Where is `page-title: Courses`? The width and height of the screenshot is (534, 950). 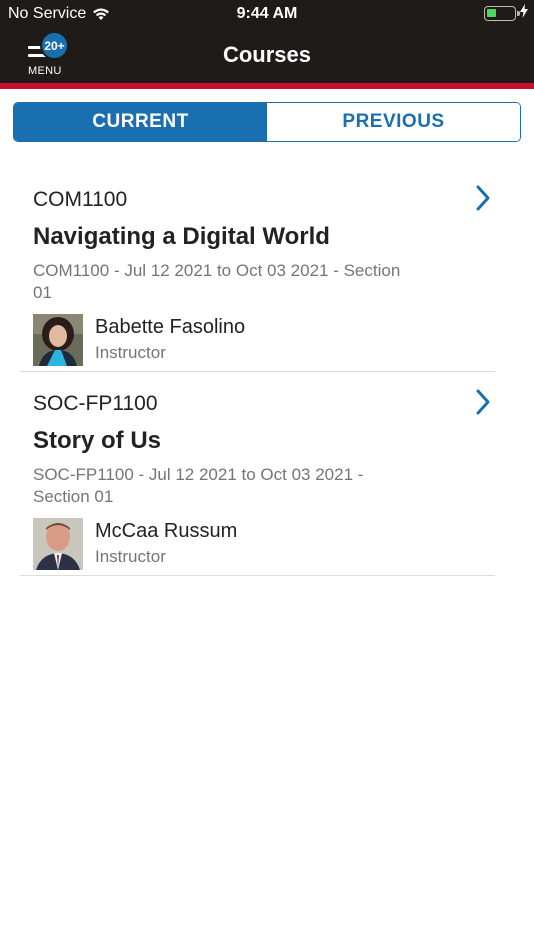 page-title: Courses is located at coordinates (267, 54).